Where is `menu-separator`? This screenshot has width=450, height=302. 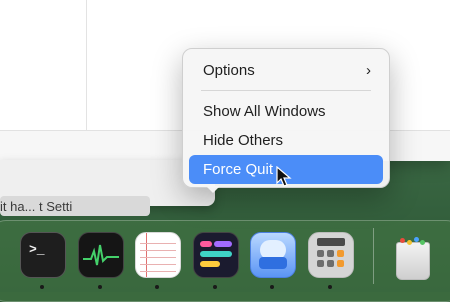 menu-separator is located at coordinates (286, 90).